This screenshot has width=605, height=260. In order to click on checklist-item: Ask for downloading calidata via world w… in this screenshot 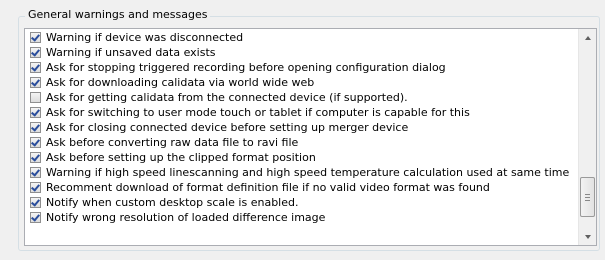, I will do `click(304, 82)`.